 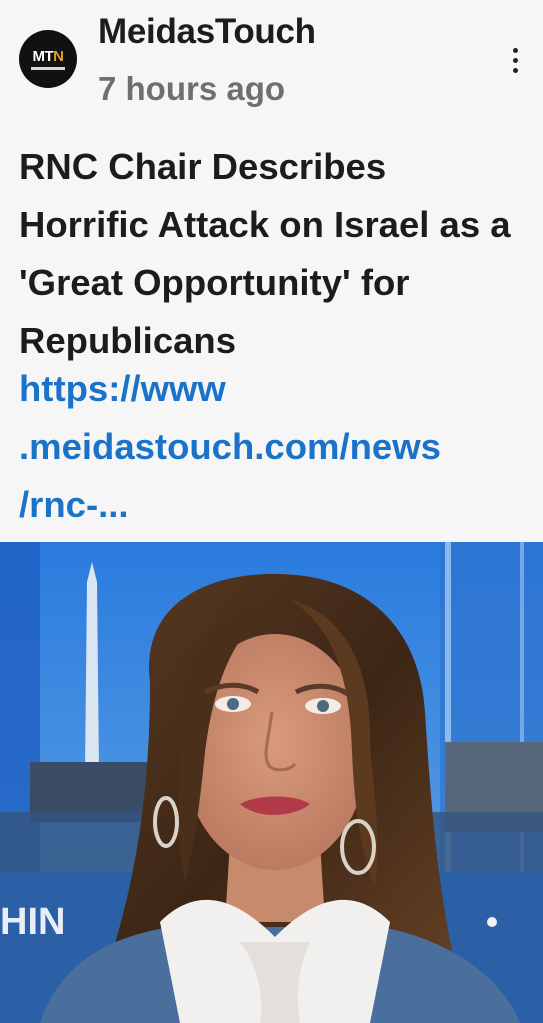 I want to click on avatar-logo-text: MTN, so click(x=48, y=56).